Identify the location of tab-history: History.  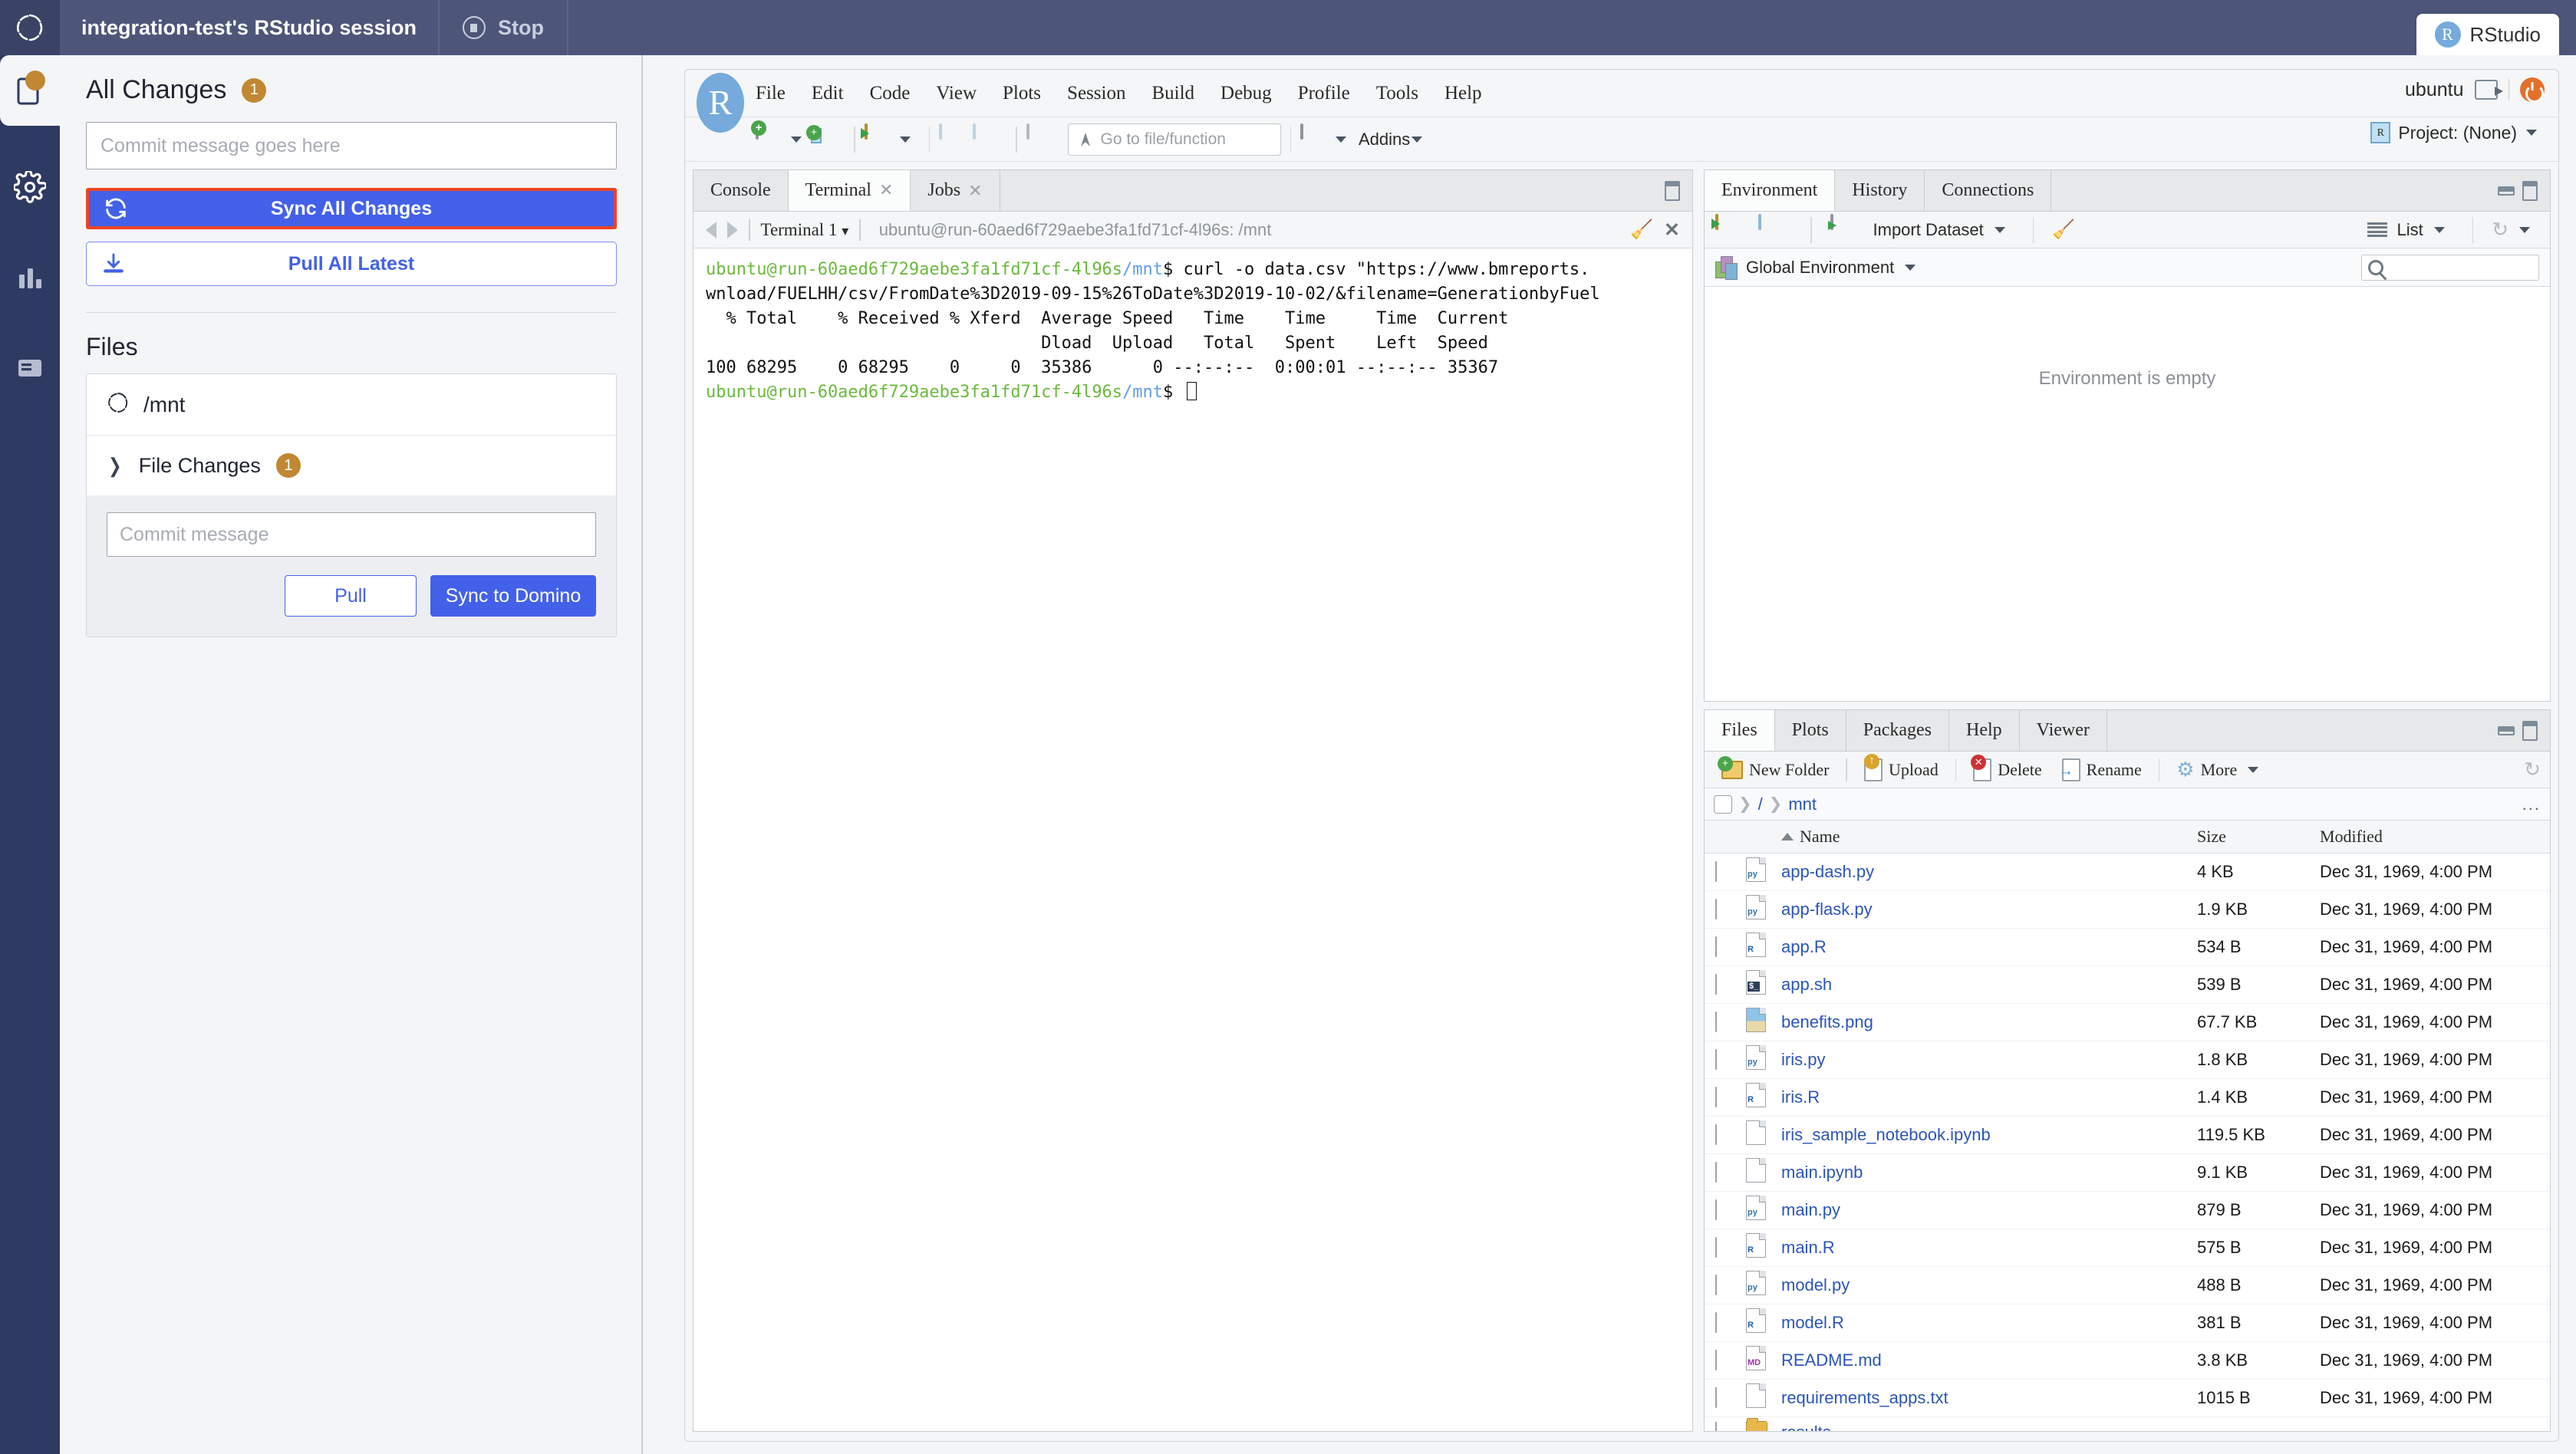
(1880, 190).